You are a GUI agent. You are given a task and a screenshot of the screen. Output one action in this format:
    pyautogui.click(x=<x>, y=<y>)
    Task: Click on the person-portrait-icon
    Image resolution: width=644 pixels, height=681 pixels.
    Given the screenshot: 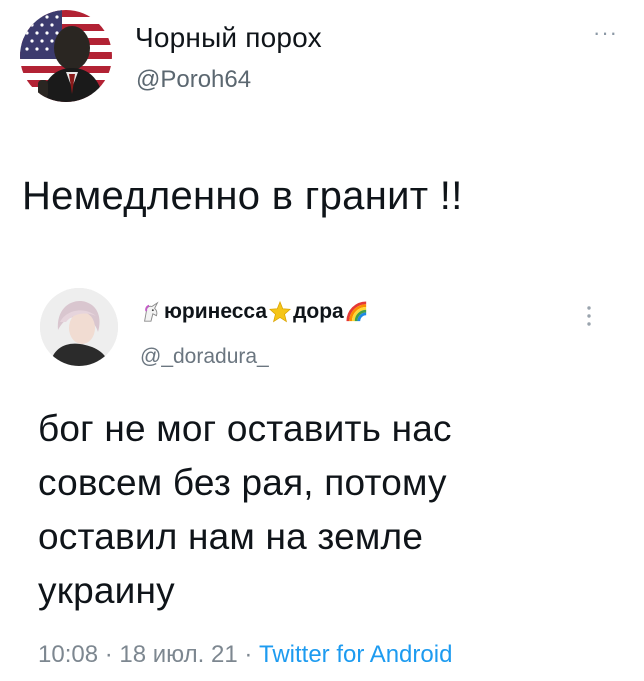 What is the action you would take?
    pyautogui.click(x=79, y=327)
    